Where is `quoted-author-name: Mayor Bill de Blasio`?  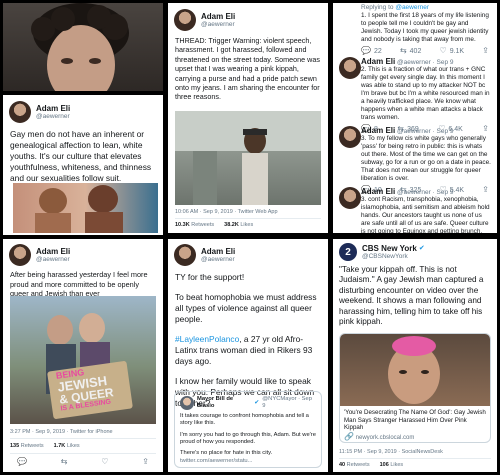
quoted-author-name: Mayor Bill de Blasio is located at coordinates (224, 403).